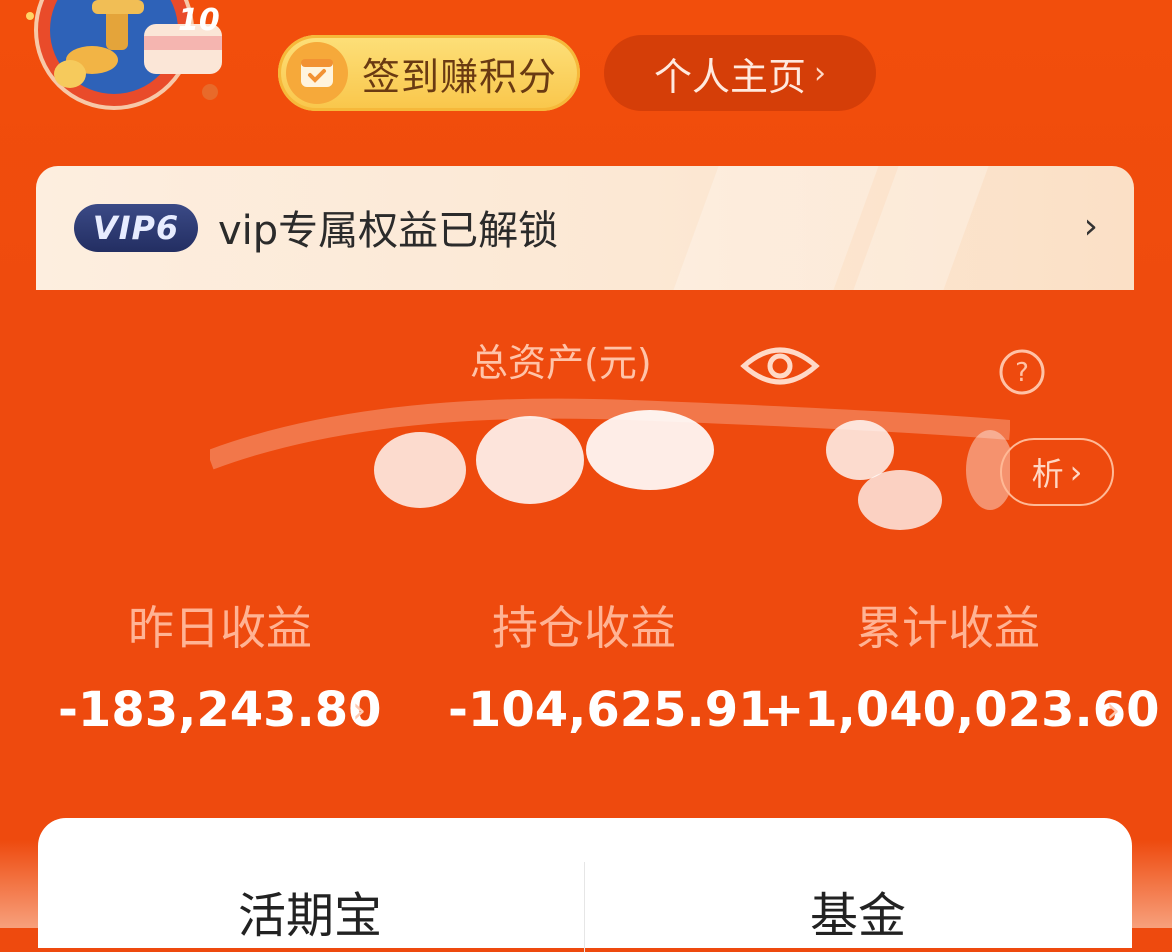  Describe the element at coordinates (220, 628) in the screenshot. I see `stat-label: 昨日收益` at that location.